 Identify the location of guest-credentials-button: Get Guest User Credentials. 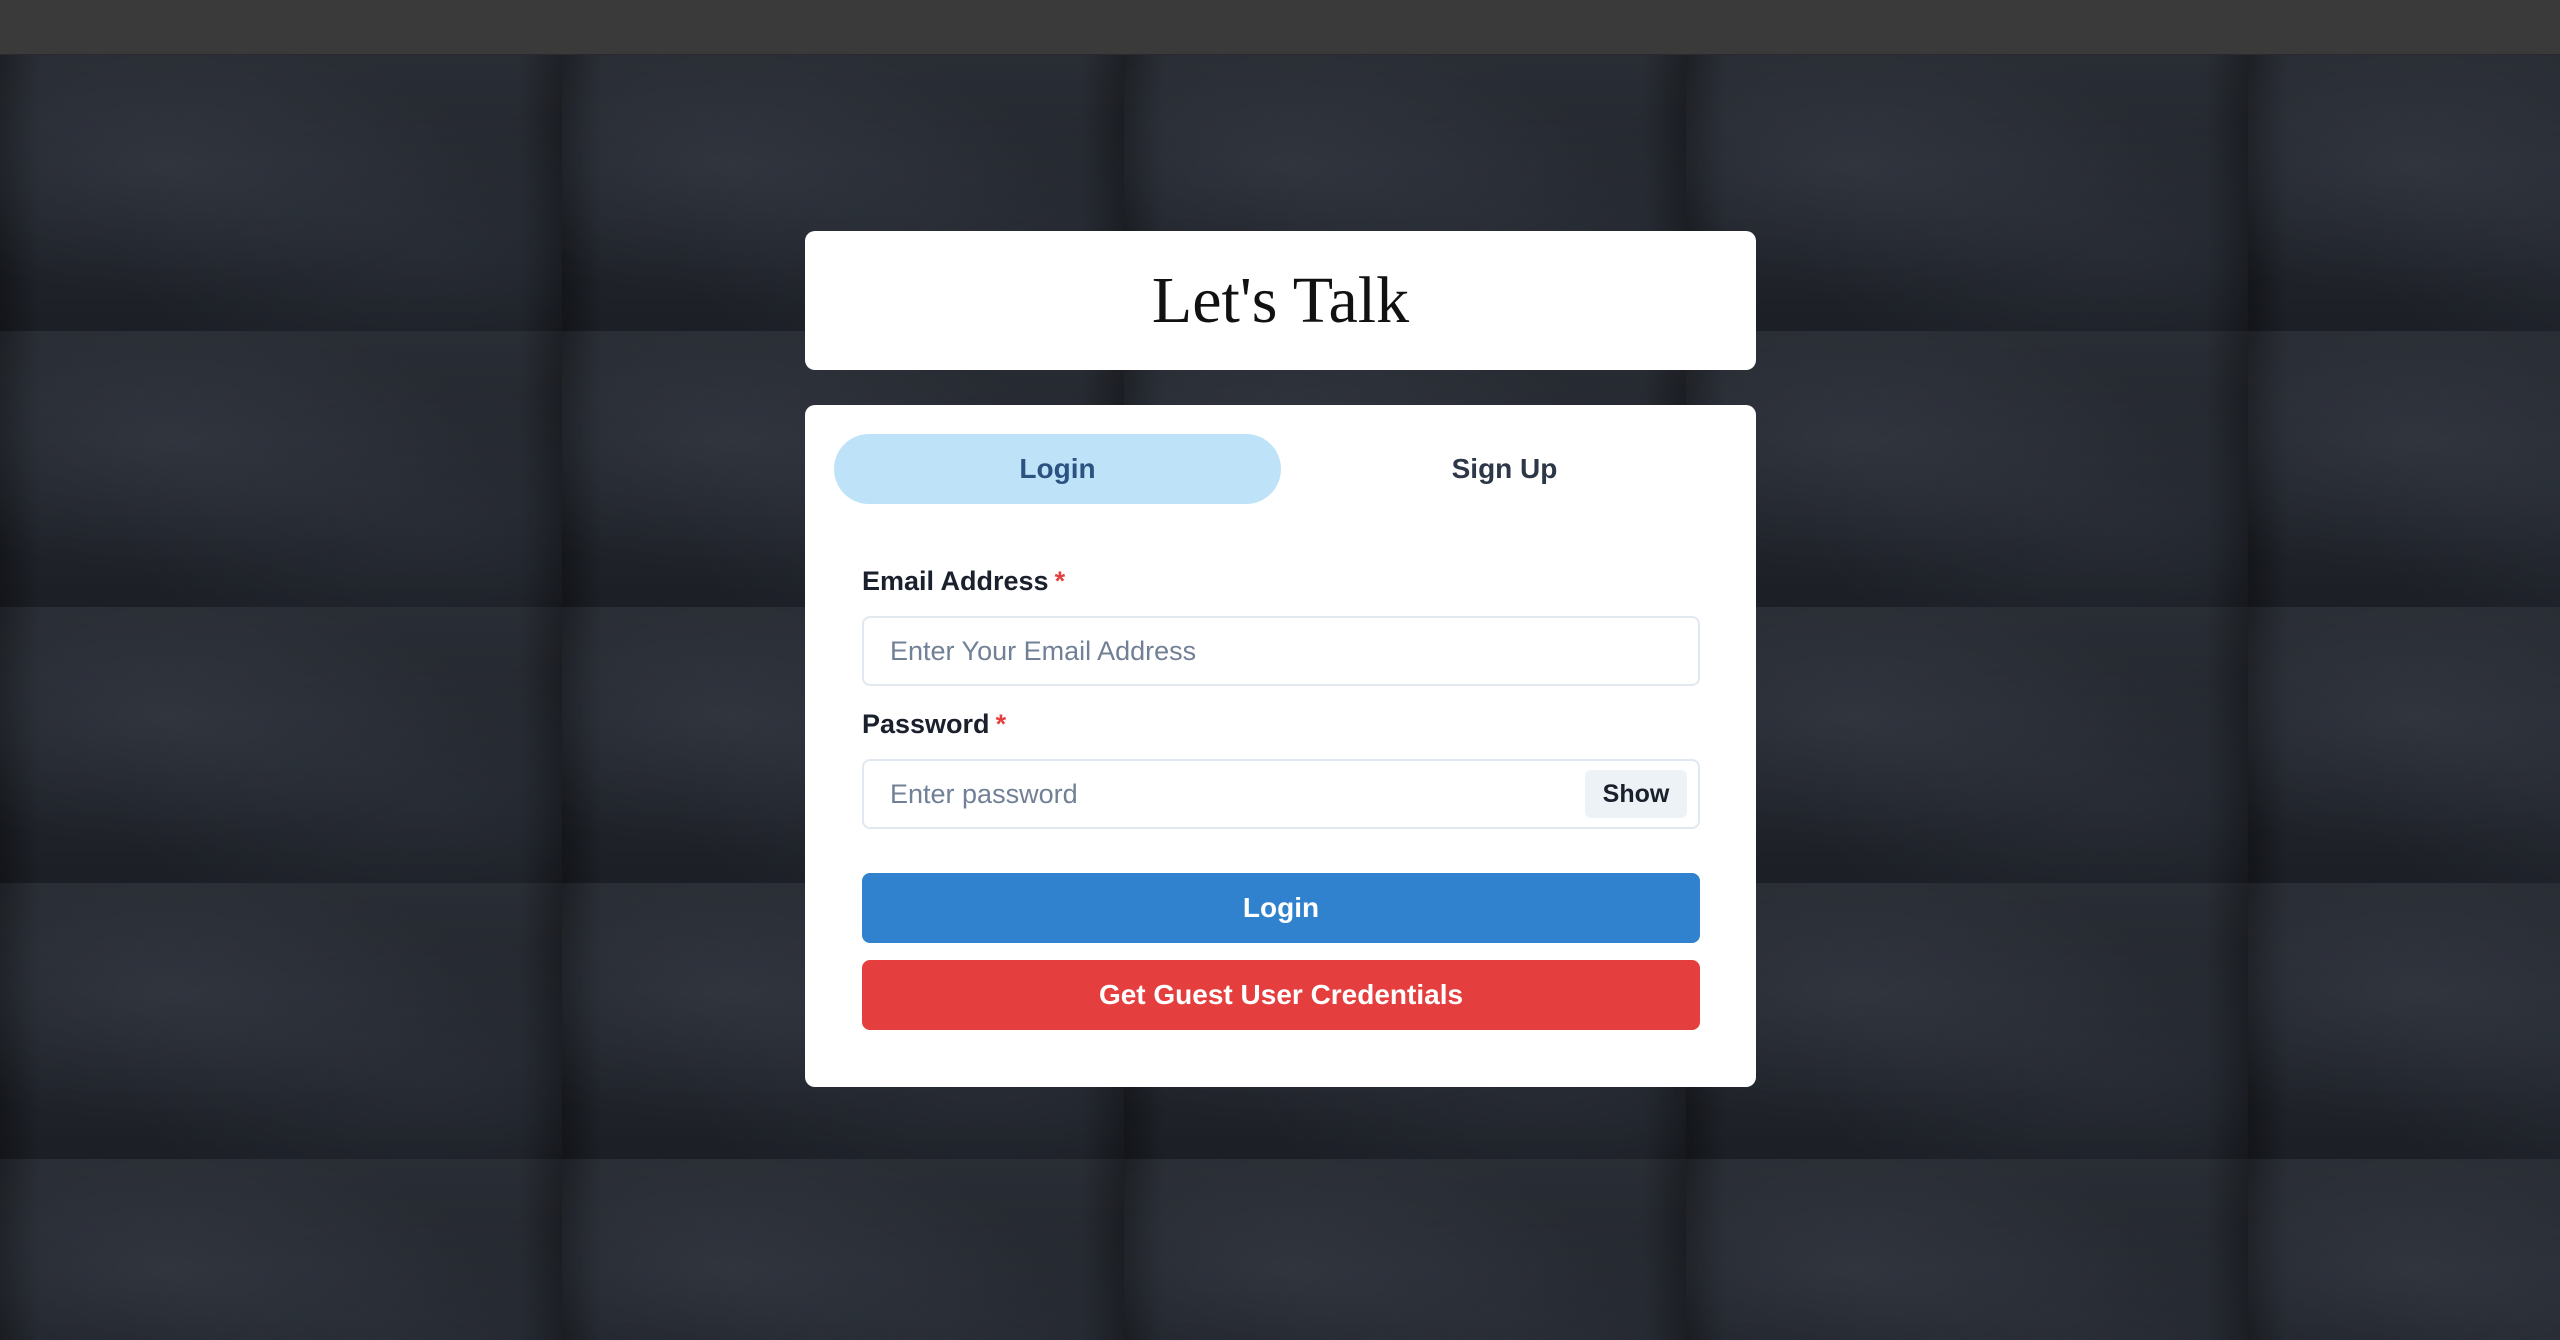
(1281, 995).